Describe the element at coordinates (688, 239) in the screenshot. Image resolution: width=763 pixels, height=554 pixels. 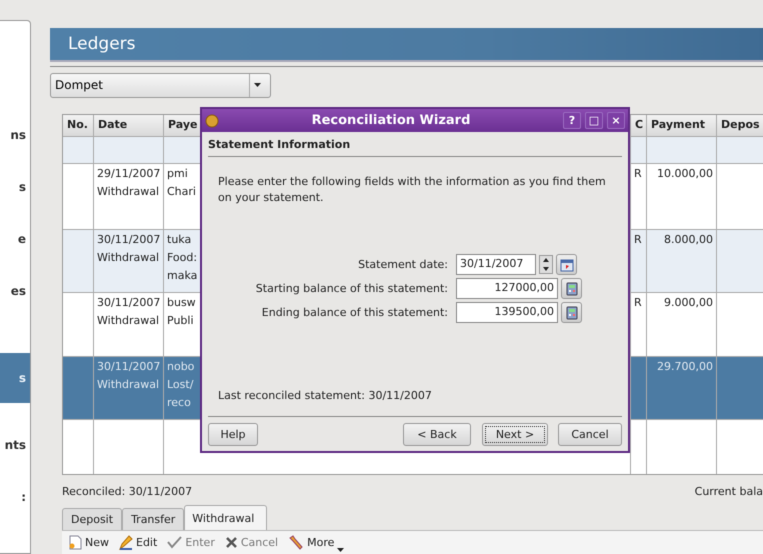
I see `table-cell: 8.000,00` at that location.